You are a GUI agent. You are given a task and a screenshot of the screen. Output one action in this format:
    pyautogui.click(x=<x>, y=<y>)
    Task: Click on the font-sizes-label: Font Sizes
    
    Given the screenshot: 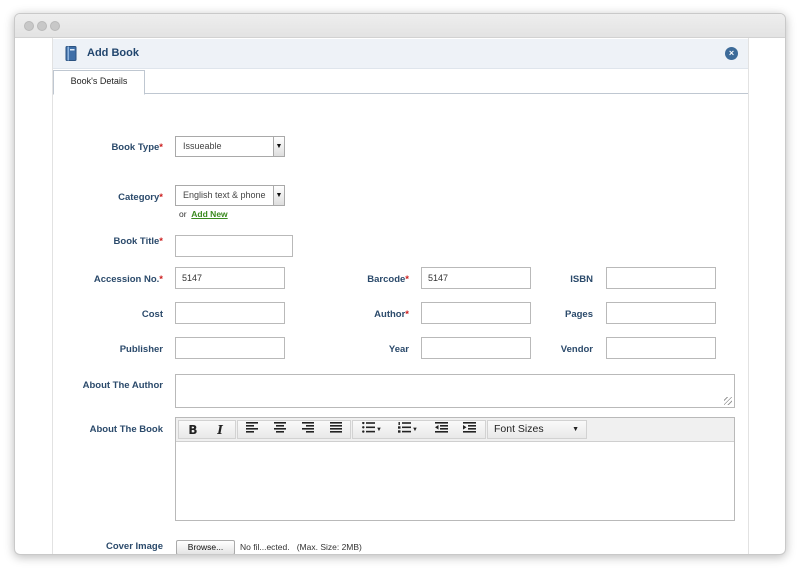 What is the action you would take?
    pyautogui.click(x=519, y=429)
    